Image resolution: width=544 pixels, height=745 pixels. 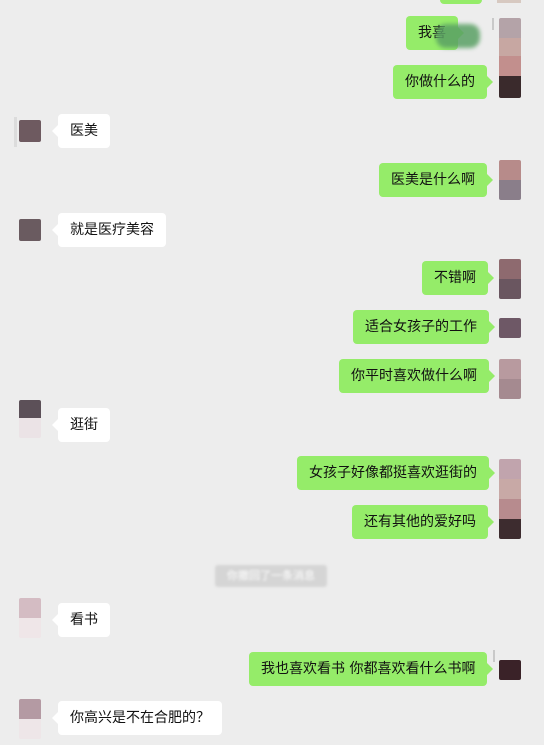 I want to click on incoming-message-bubble: 看书, so click(x=81, y=620).